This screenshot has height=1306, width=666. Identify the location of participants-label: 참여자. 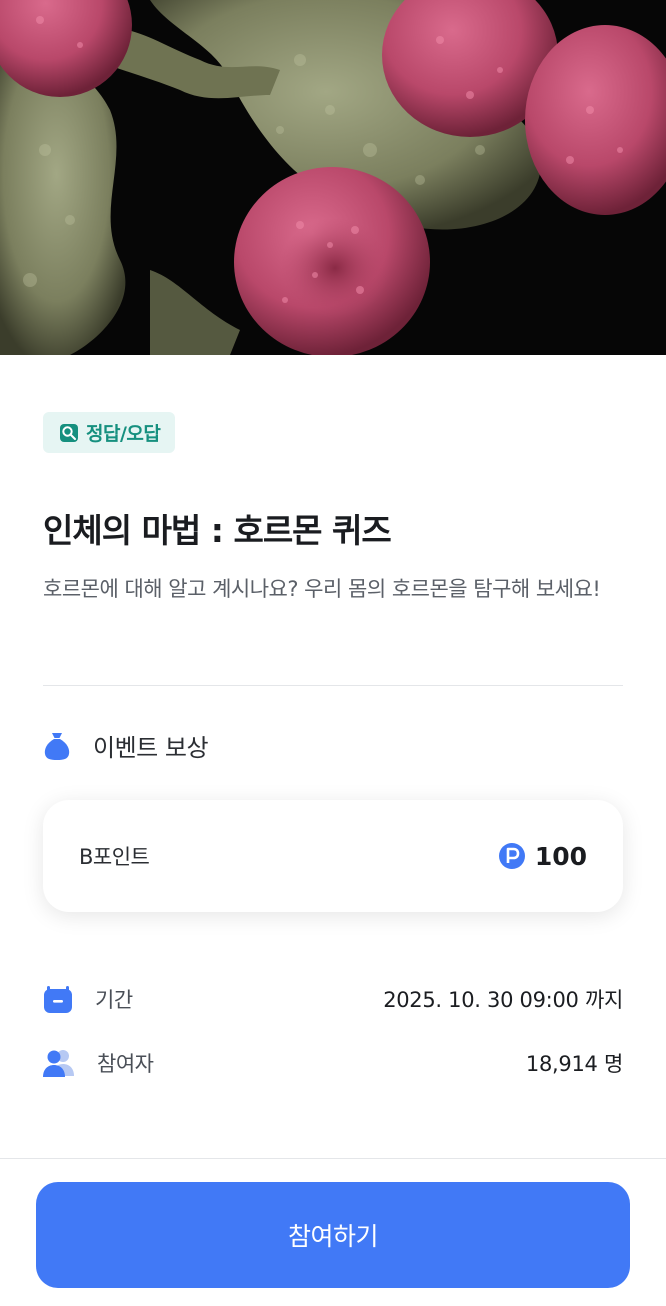
(125, 1064).